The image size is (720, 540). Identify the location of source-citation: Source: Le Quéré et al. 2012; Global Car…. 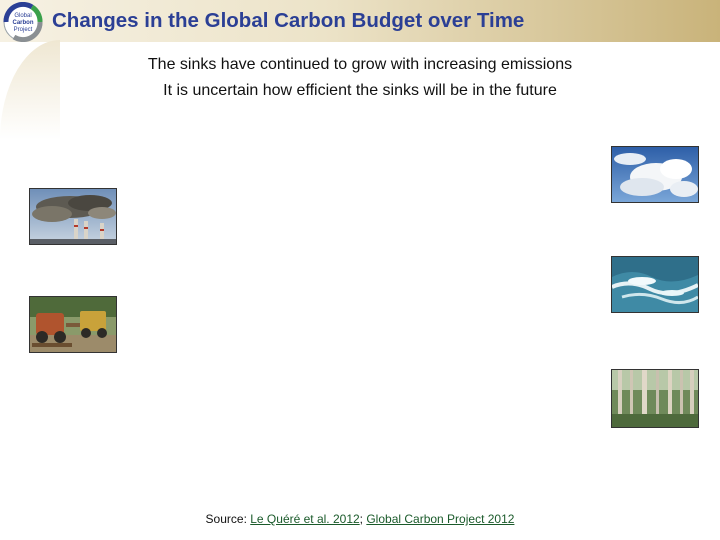
(360, 519).